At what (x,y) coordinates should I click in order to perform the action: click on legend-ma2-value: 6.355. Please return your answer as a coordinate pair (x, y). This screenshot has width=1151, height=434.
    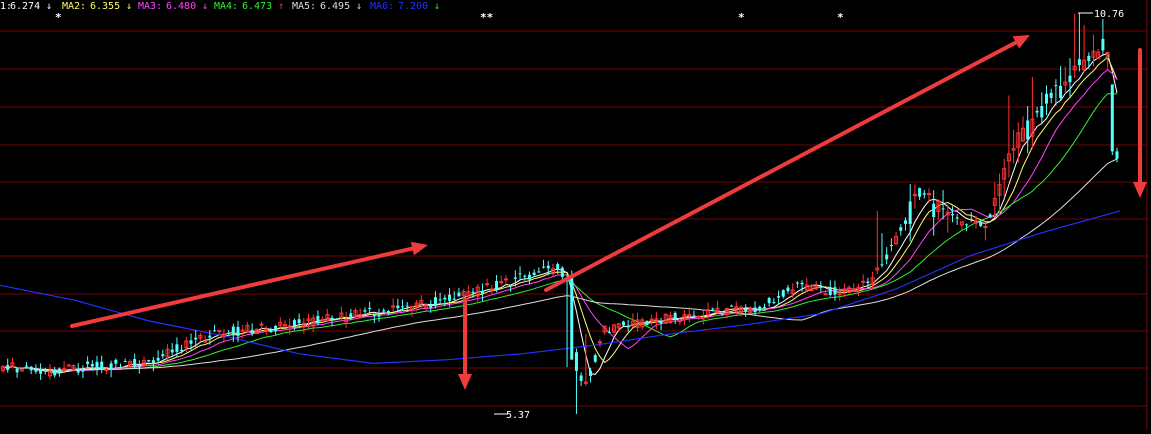
    Looking at the image, I should click on (105, 6).